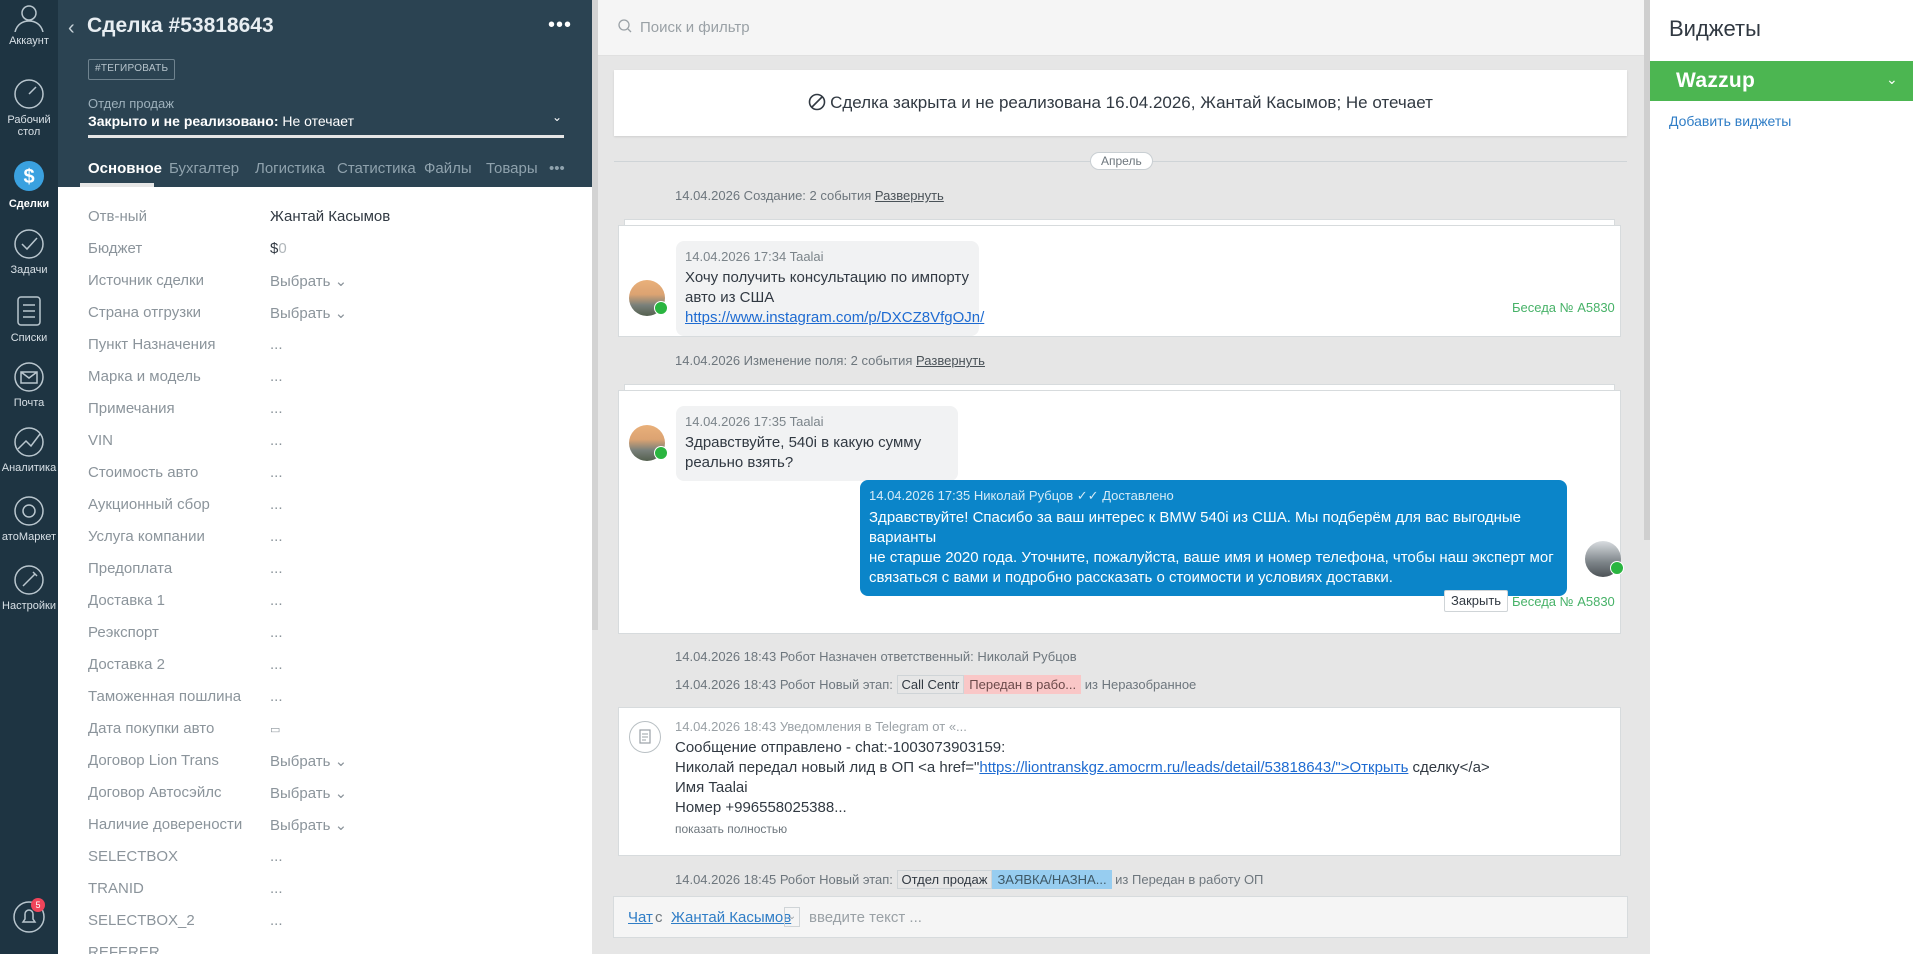 This screenshot has height=954, width=1913. What do you see at coordinates (115, 248) in the screenshot?
I see `field-label: Бюджет` at bounding box center [115, 248].